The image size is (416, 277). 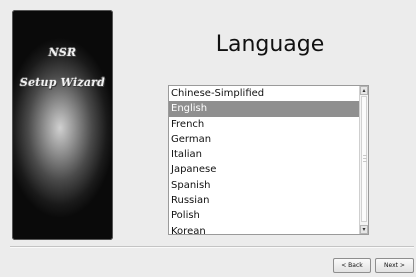 What do you see at coordinates (264, 185) in the screenshot?
I see `list-item-spanish: Spanish` at bounding box center [264, 185].